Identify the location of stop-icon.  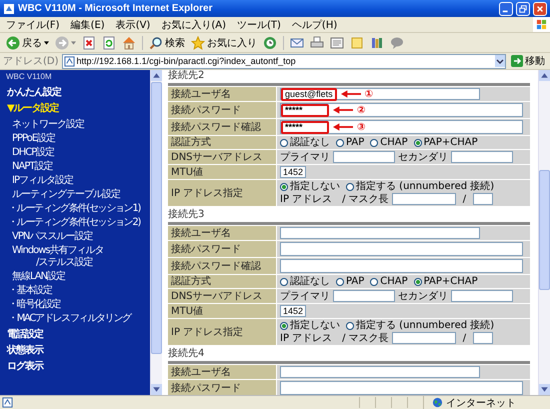
(89, 43).